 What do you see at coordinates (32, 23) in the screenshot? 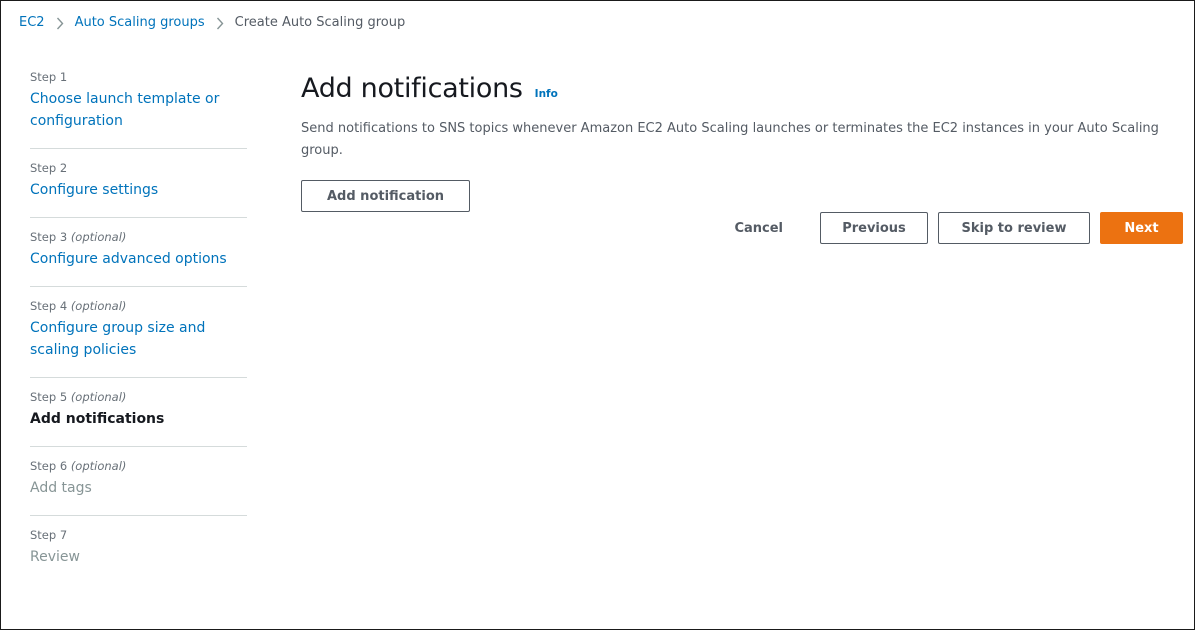
I see `breadcrumb-ec2-link: EC2` at bounding box center [32, 23].